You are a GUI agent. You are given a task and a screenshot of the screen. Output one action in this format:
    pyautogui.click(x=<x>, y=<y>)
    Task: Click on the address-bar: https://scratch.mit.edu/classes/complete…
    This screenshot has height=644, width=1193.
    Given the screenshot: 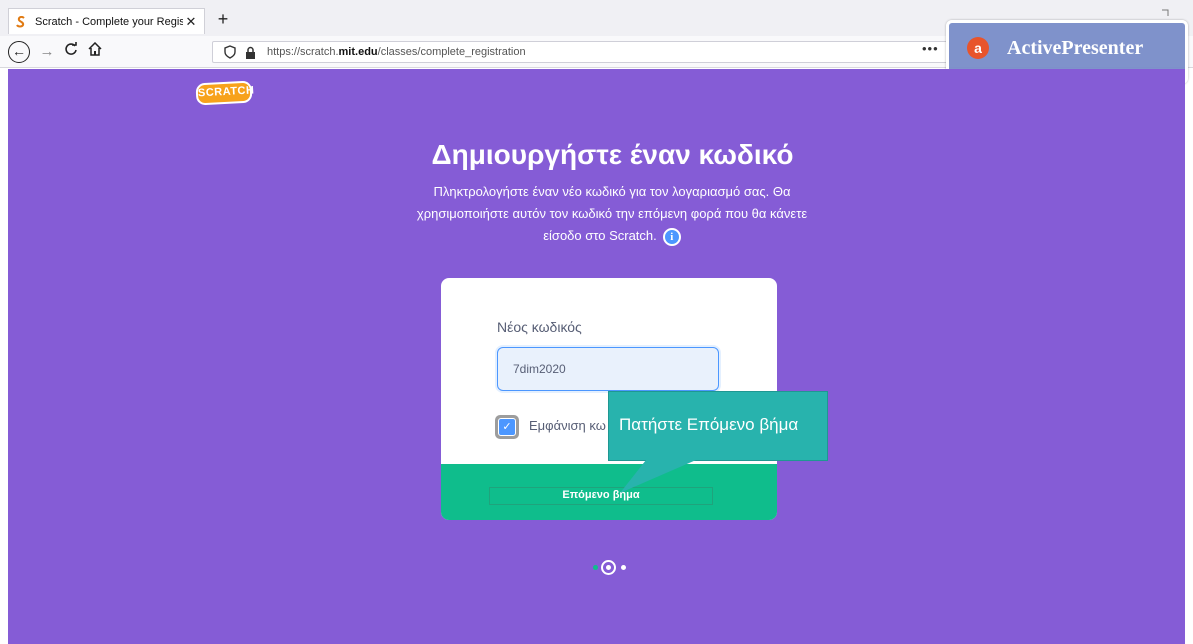 What is the action you would take?
    pyautogui.click(x=581, y=52)
    